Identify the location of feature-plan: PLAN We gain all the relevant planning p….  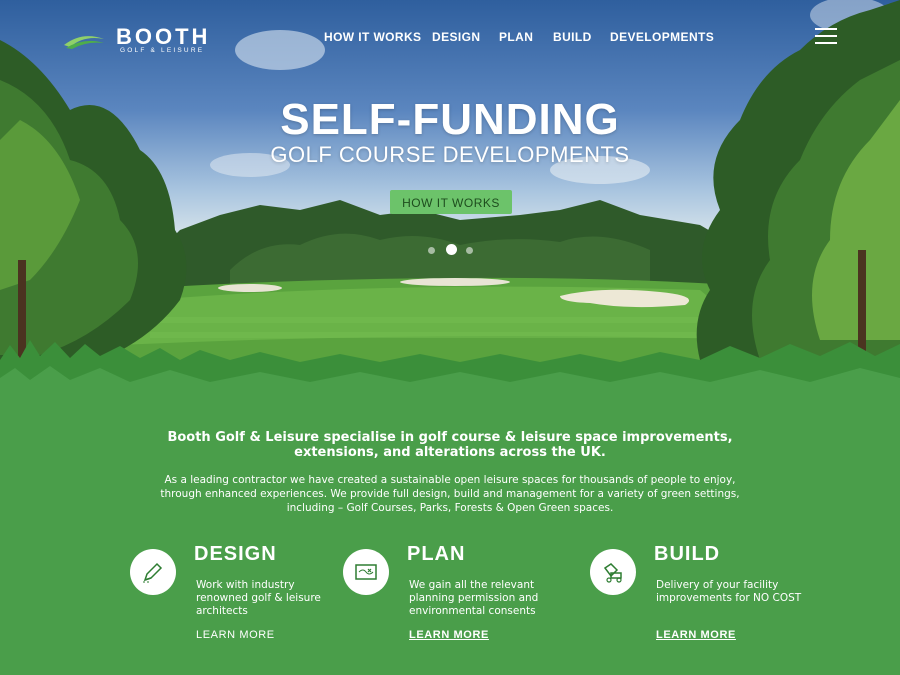
(443, 598).